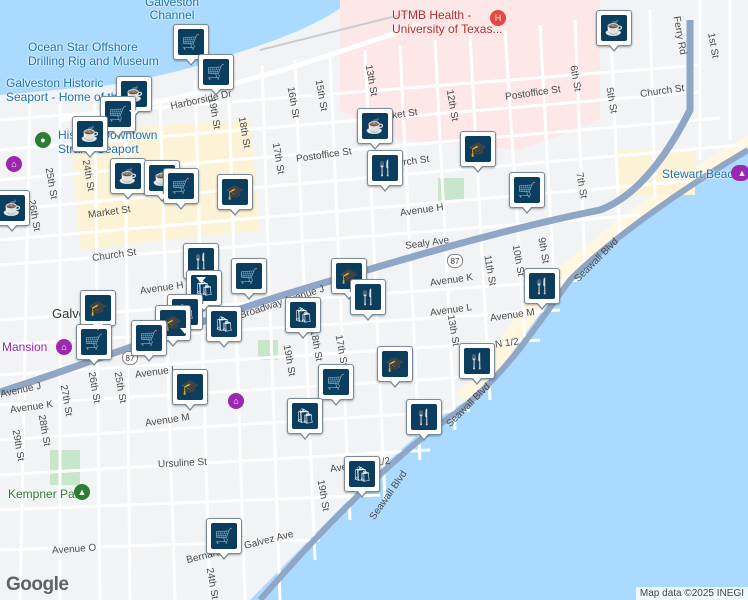 The image size is (748, 600). What do you see at coordinates (172, 11) in the screenshot?
I see `galveston-channel-label: Galveston Channel` at bounding box center [172, 11].